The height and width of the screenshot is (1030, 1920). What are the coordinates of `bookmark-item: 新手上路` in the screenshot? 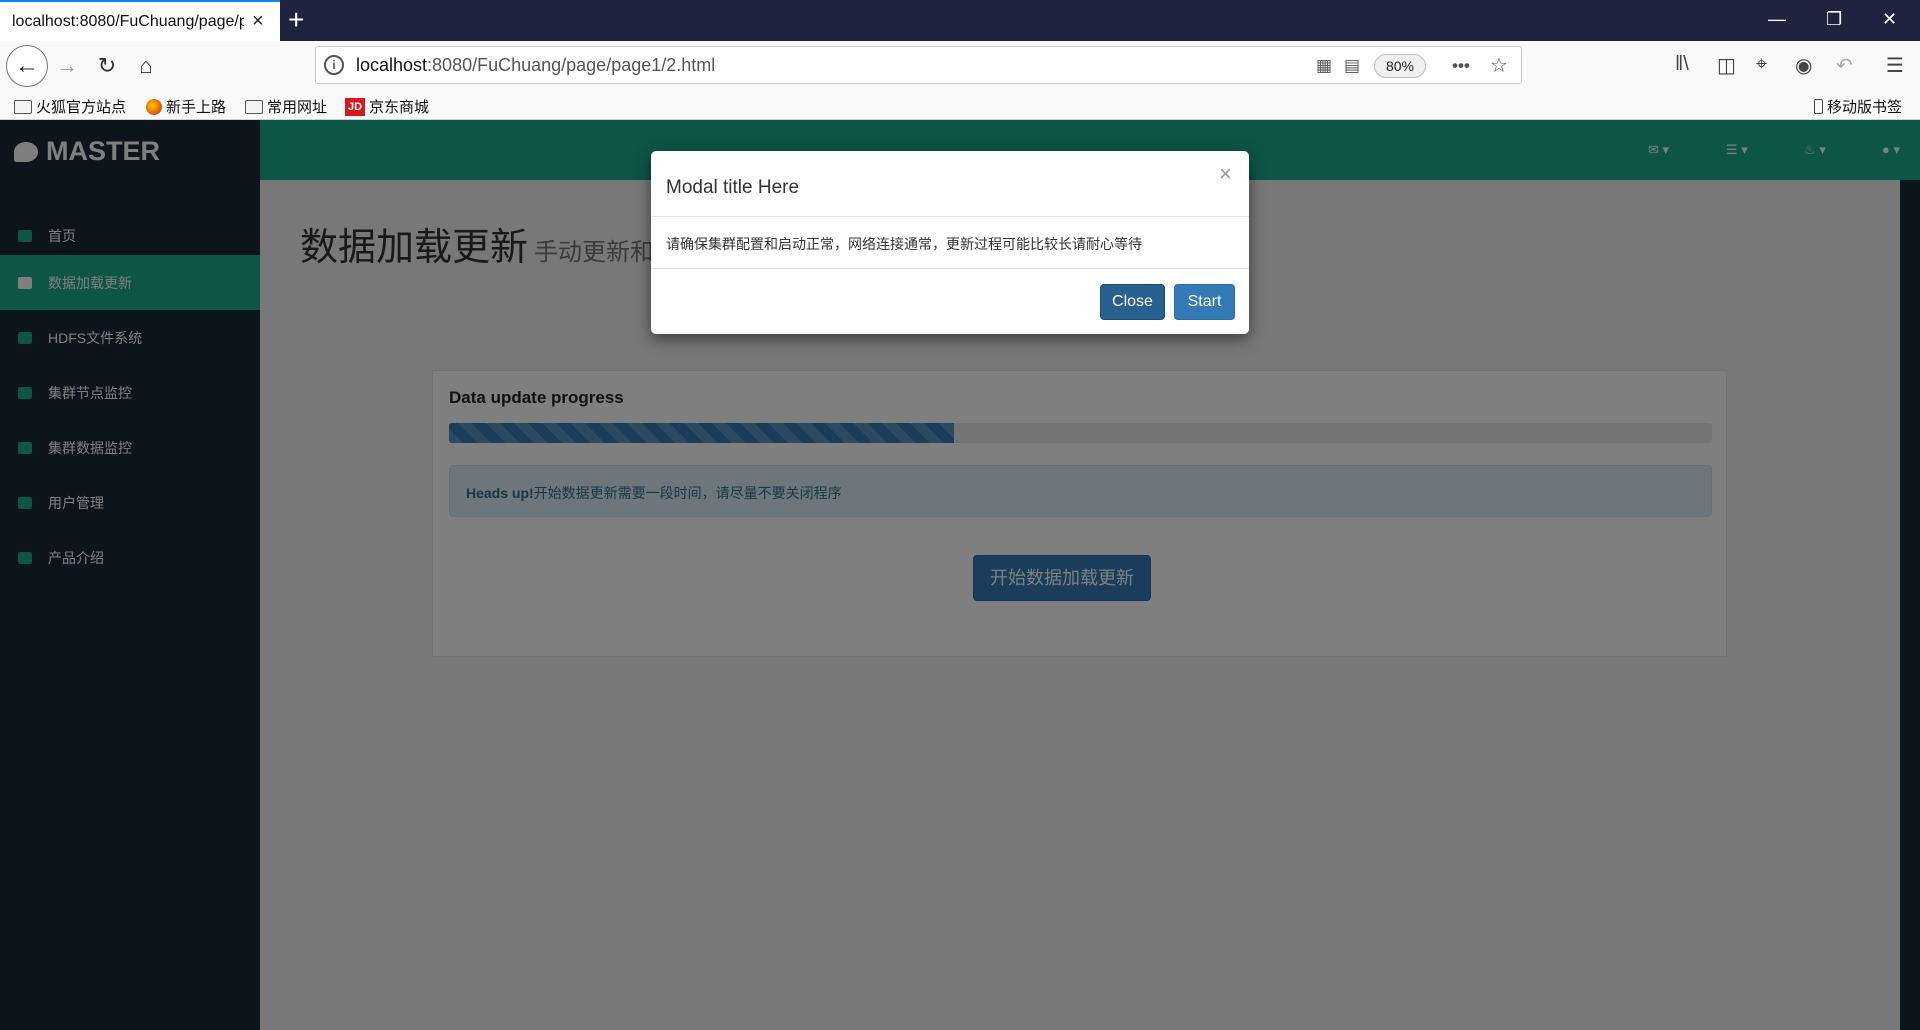 It's located at (186, 106).